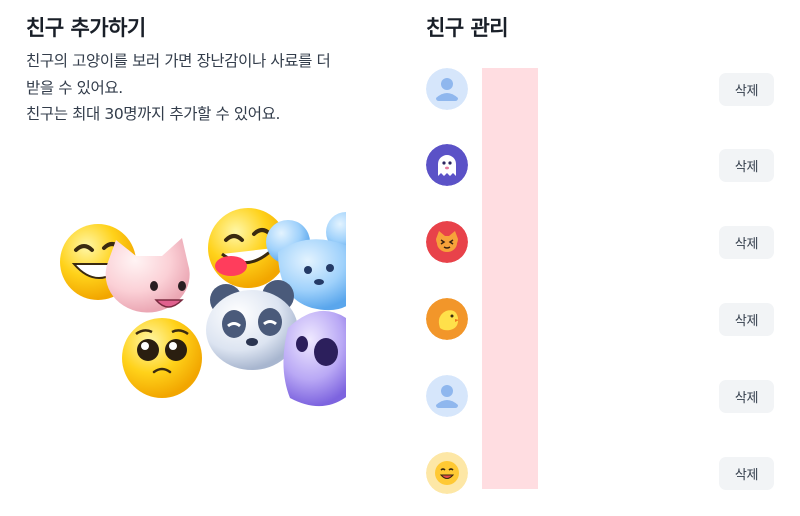 This screenshot has width=800, height=516. I want to click on description-line: 친구의 고양이를 보러 가면 장난감이나 사료를 더, so click(178, 61).